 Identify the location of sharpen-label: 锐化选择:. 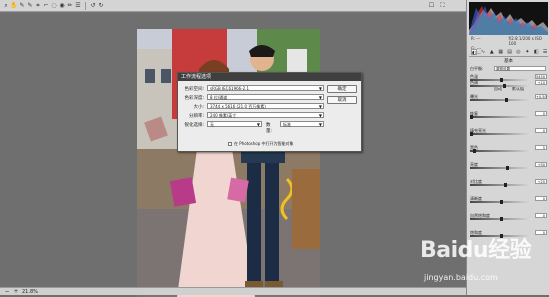
(194, 125).